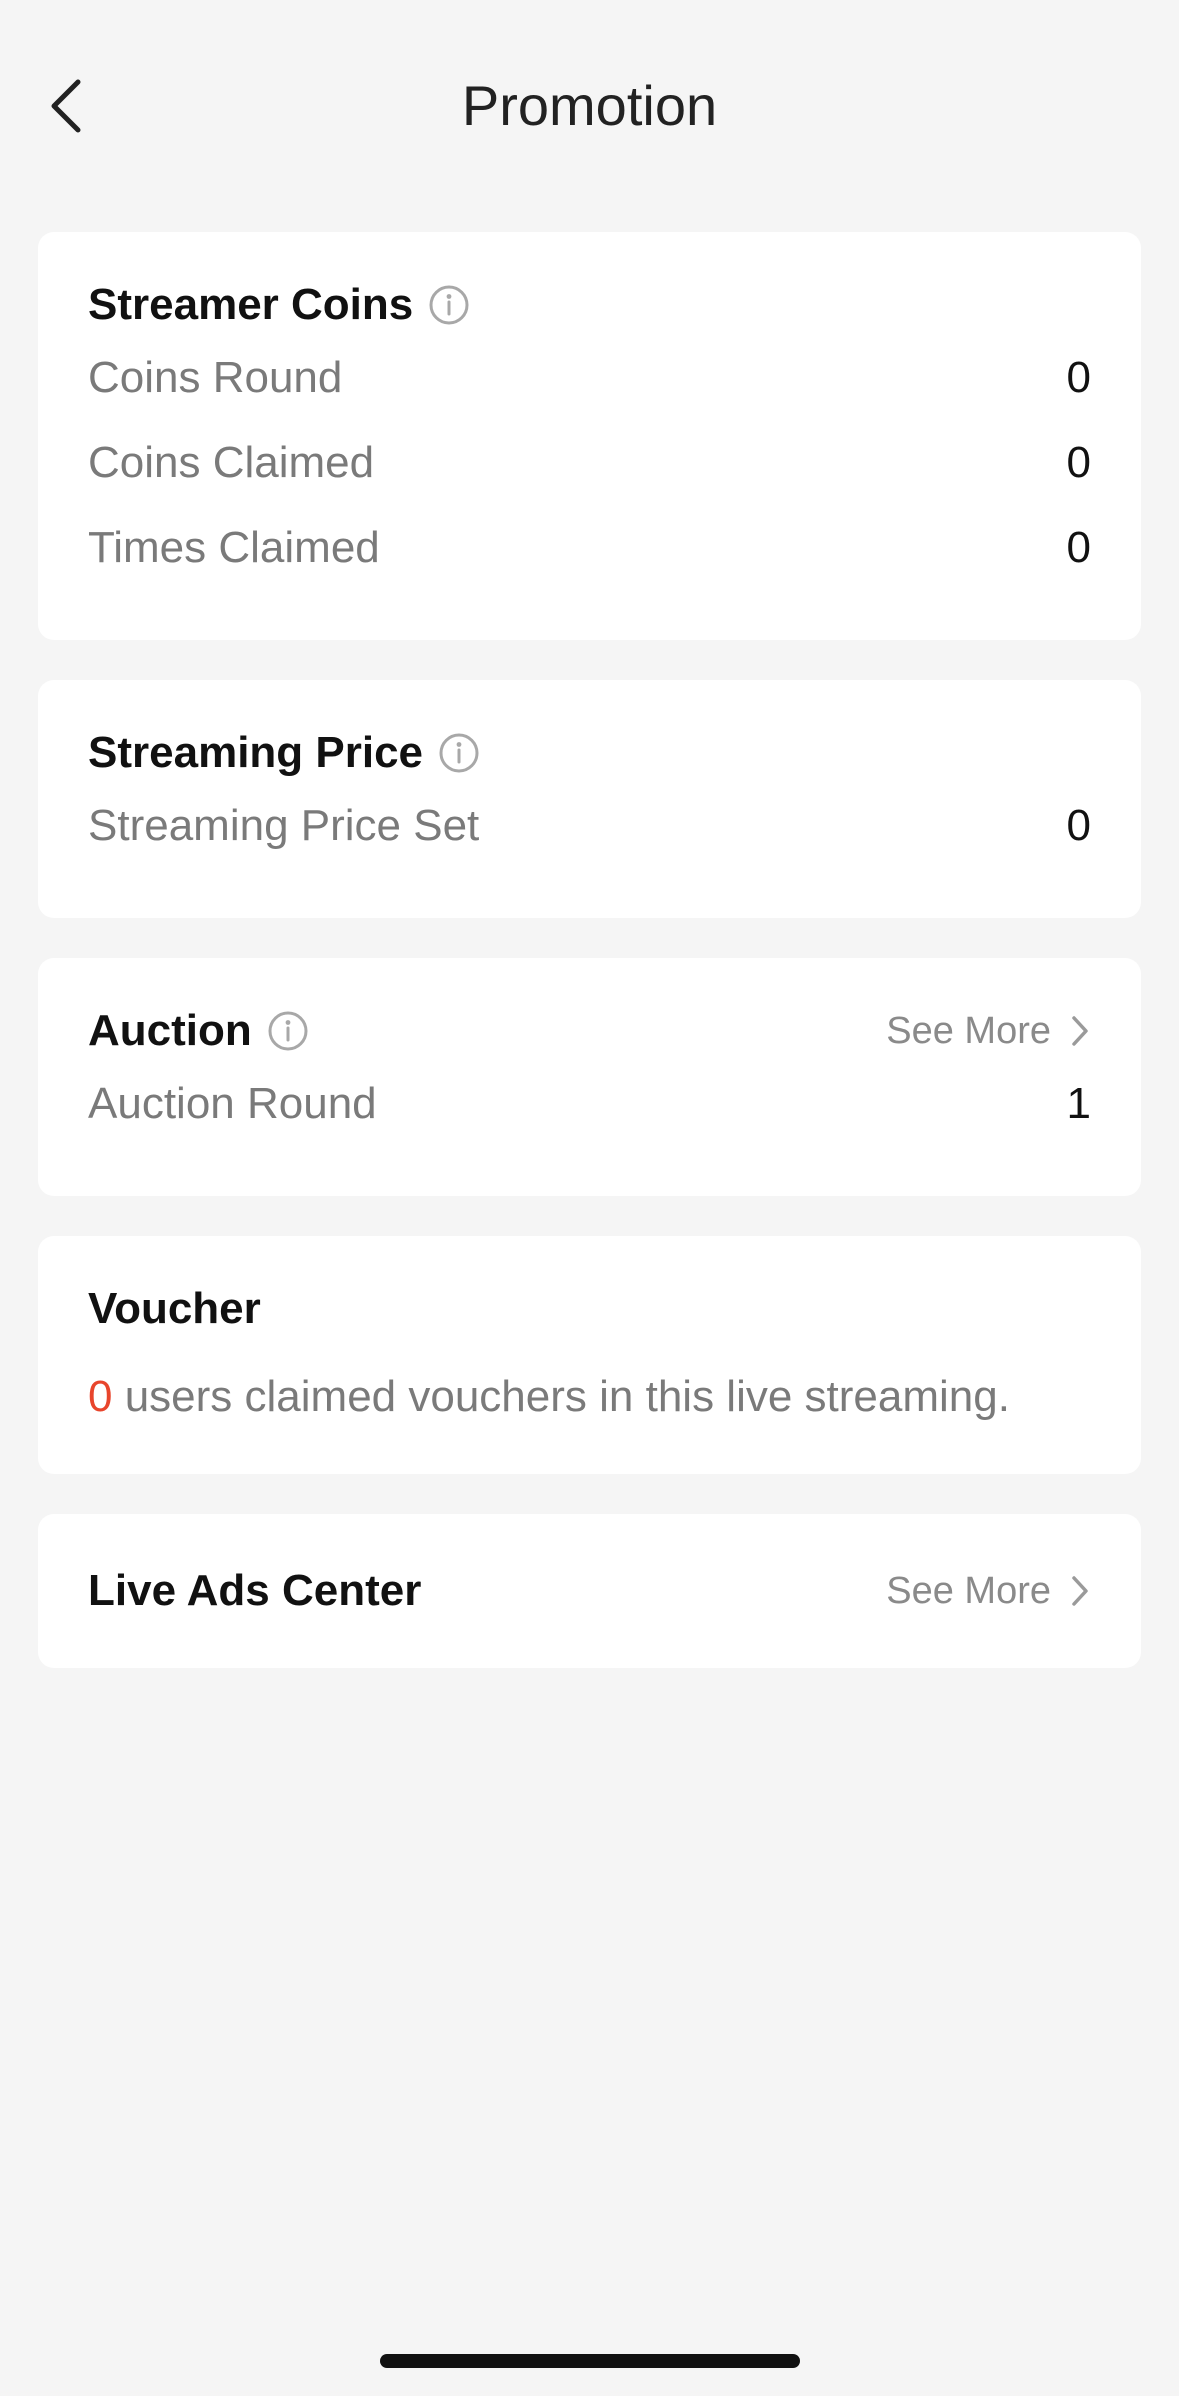 The width and height of the screenshot is (1179, 2396). What do you see at coordinates (589, 1031) in the screenshot?
I see `auction-header: Auction See More` at bounding box center [589, 1031].